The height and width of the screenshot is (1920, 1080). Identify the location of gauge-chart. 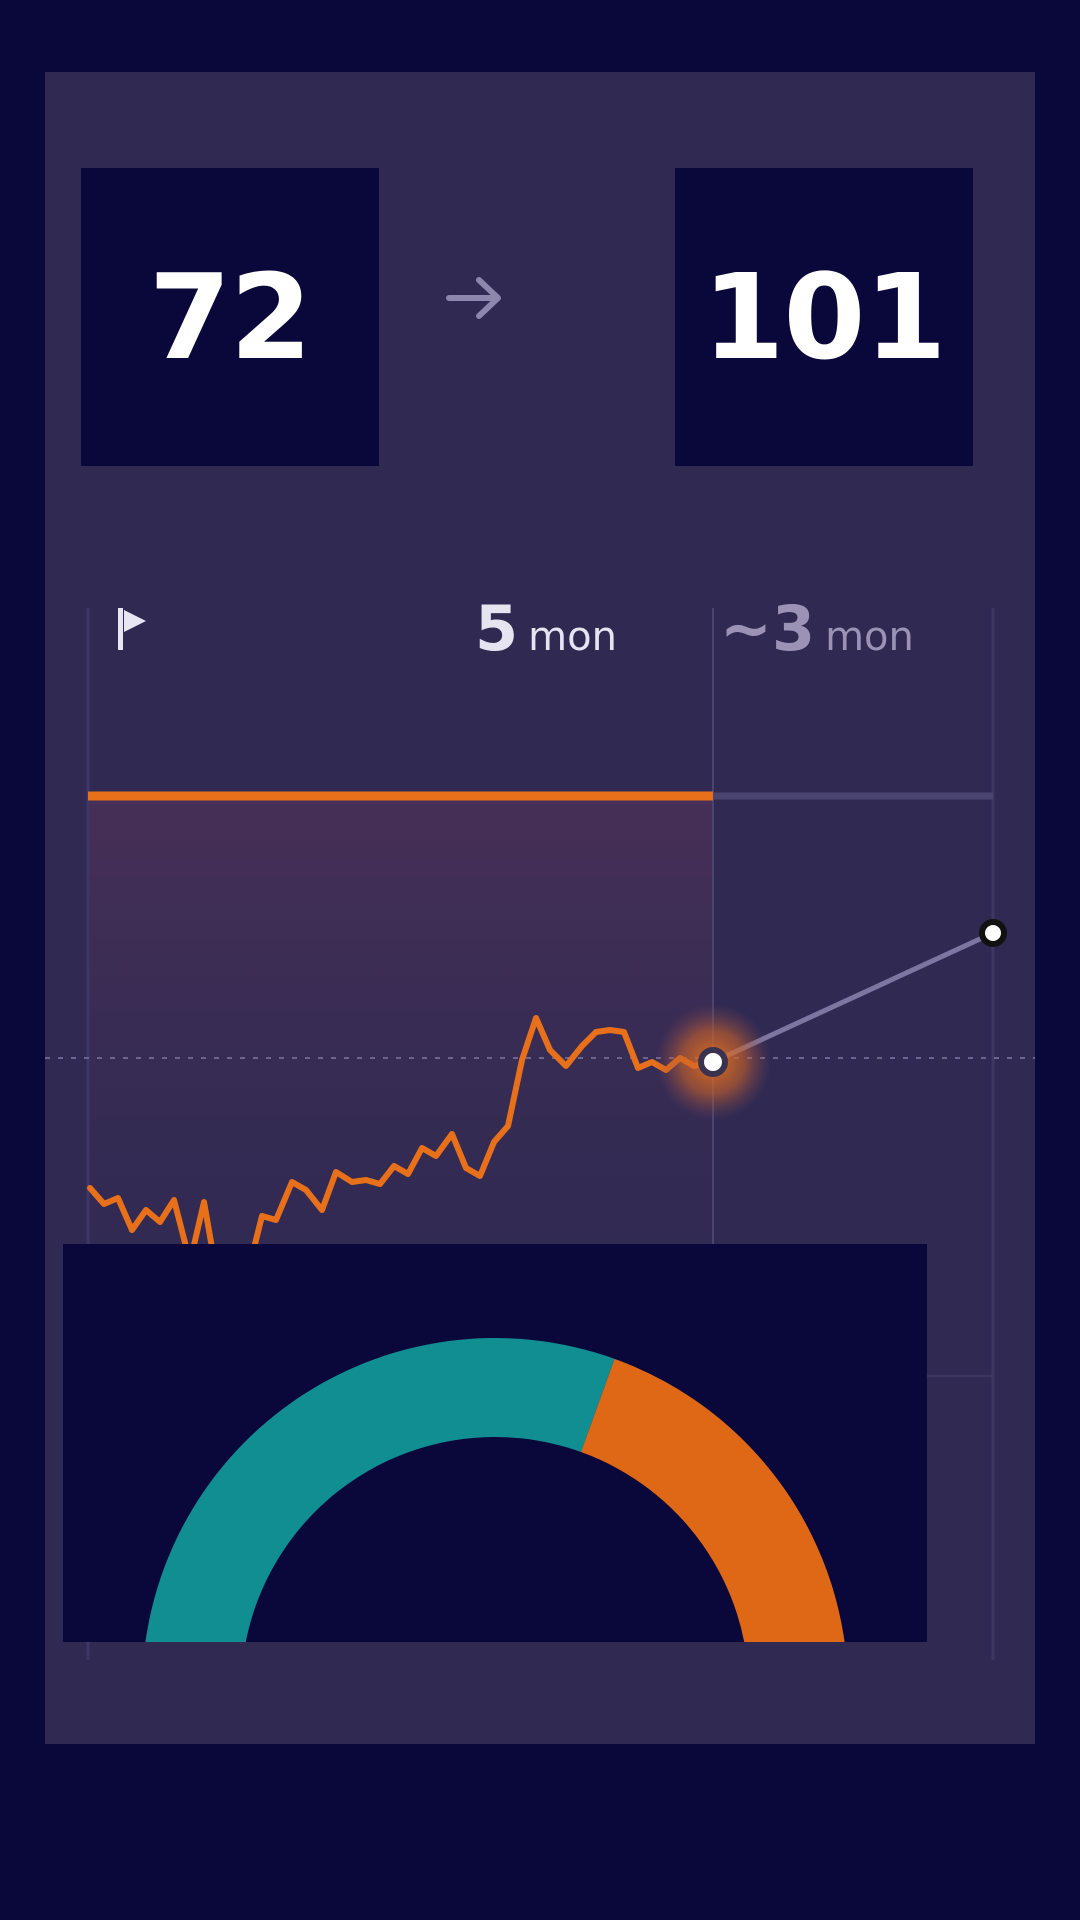
(495, 1514).